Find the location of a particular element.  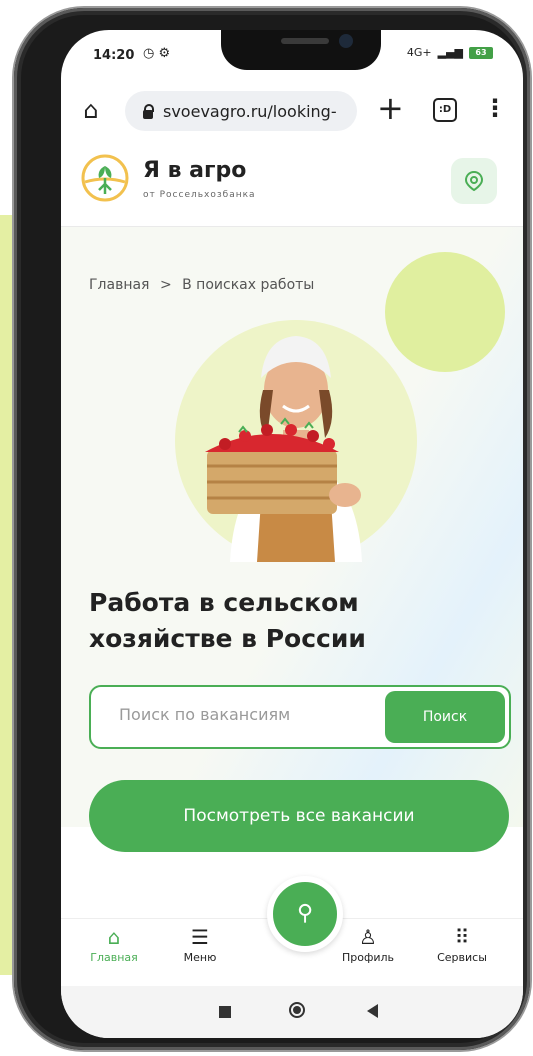

status-right: 4G+ ▂▄▆ 63 is located at coordinates (450, 52).